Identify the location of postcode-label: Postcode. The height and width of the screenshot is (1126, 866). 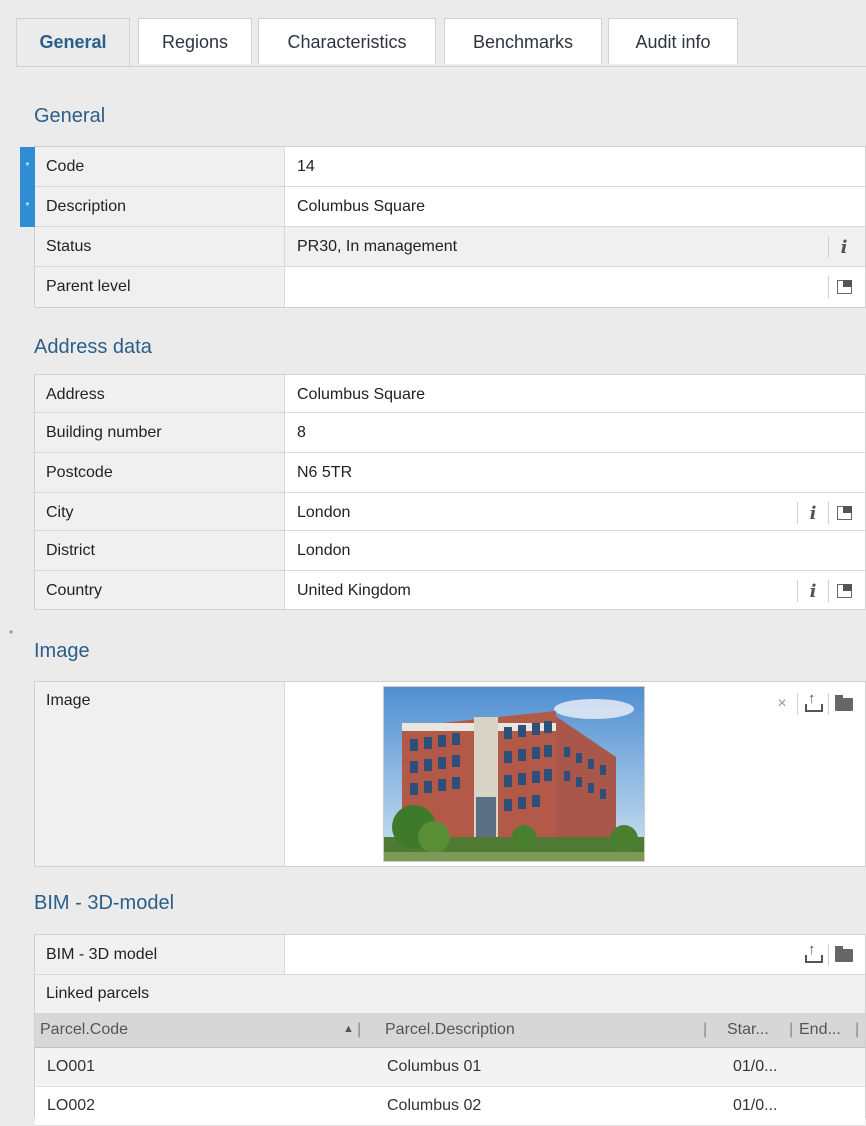
(160, 472).